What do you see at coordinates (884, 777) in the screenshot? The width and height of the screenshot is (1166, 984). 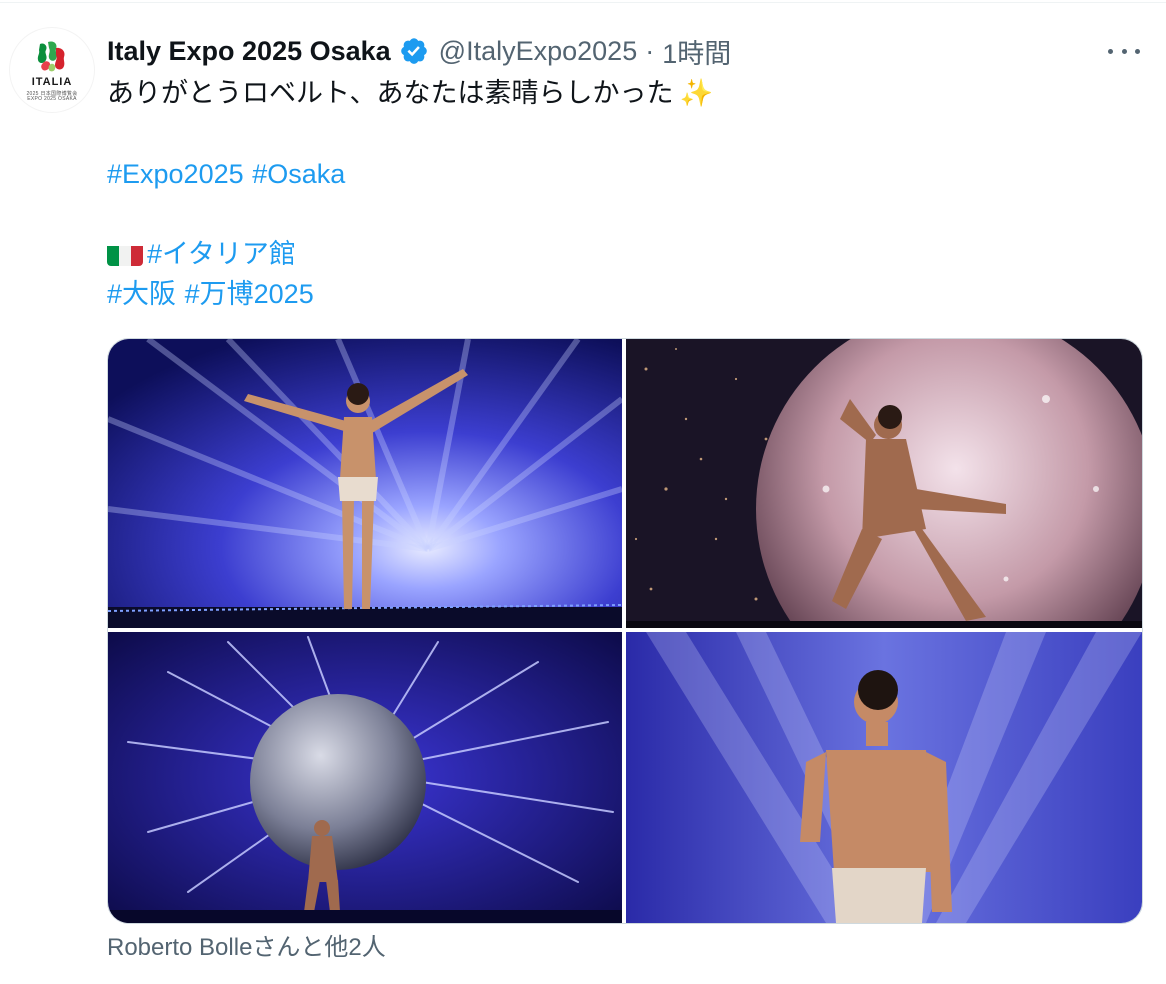 I see `dancer-hand-on-chest-photo` at bounding box center [884, 777].